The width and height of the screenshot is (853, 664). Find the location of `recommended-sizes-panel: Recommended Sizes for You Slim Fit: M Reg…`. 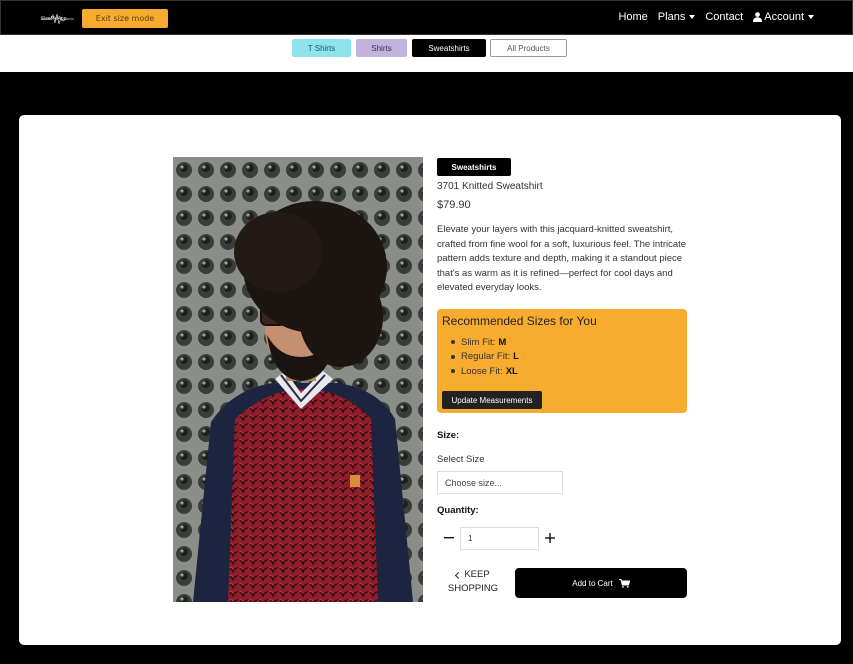

recommended-sizes-panel: Recommended Sizes for You Slim Fit: M Reg… is located at coordinates (562, 361).